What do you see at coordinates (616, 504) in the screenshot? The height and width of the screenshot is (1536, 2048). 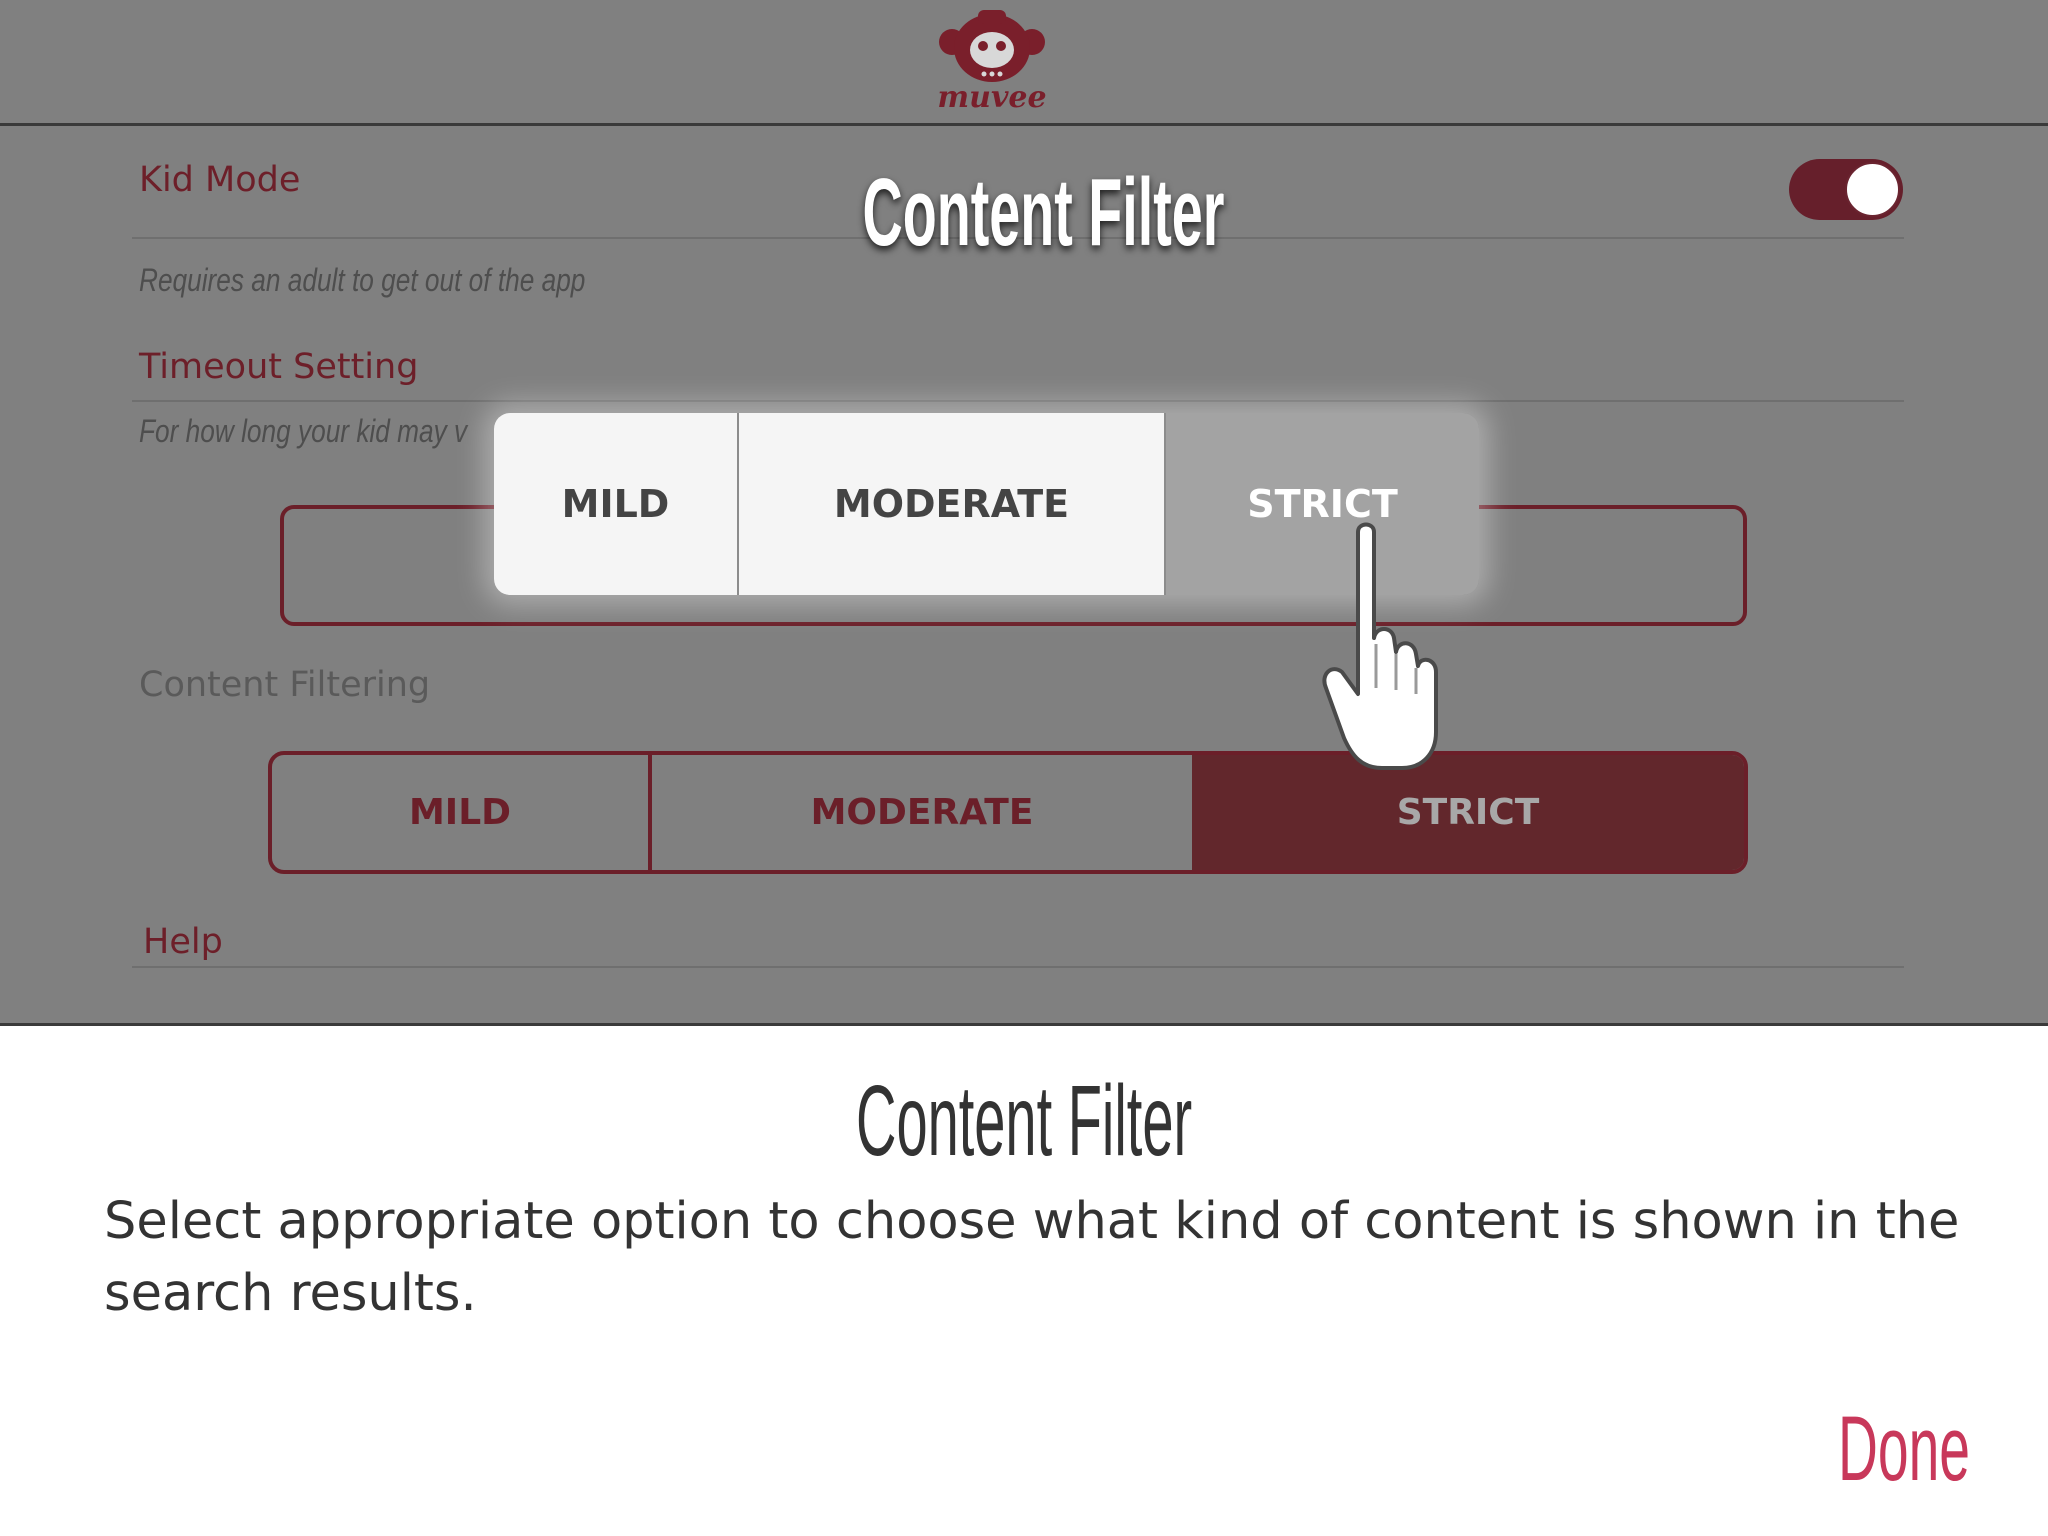 I see `highlight-option-mild: MILD` at bounding box center [616, 504].